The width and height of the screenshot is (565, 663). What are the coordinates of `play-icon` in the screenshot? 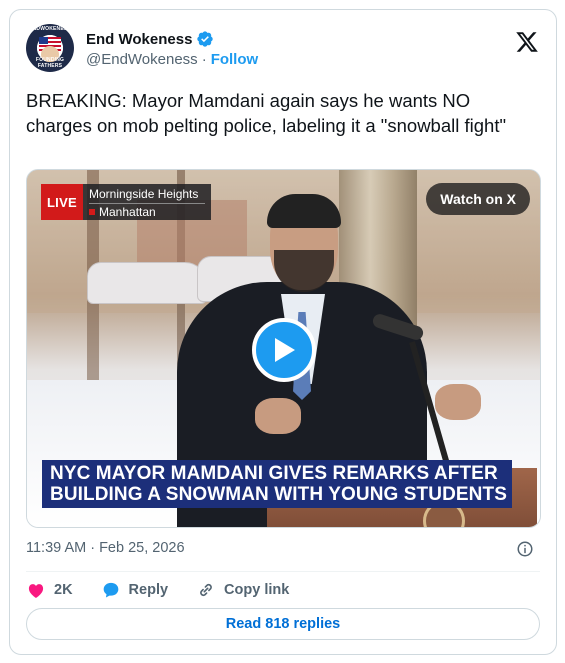 It's located at (285, 350).